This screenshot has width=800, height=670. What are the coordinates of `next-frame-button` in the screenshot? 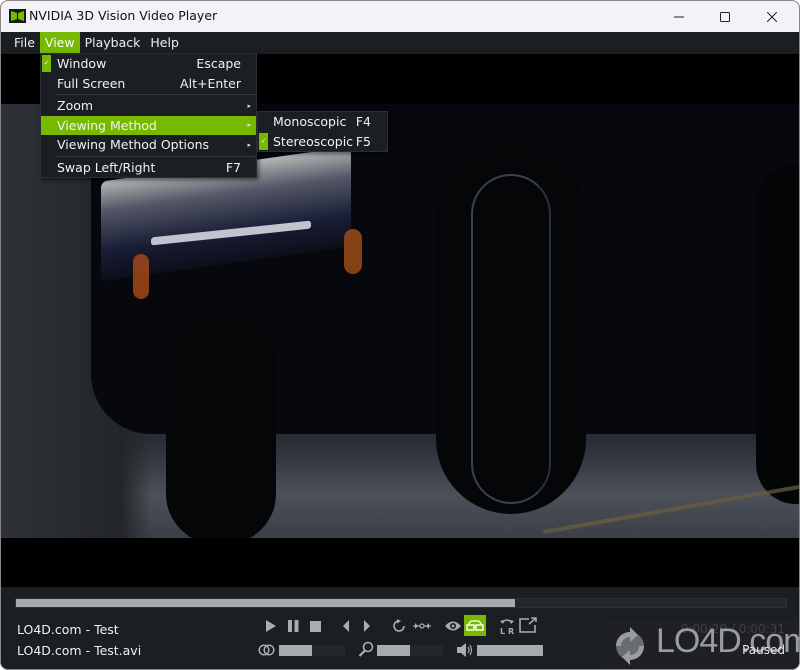 It's located at (367, 626).